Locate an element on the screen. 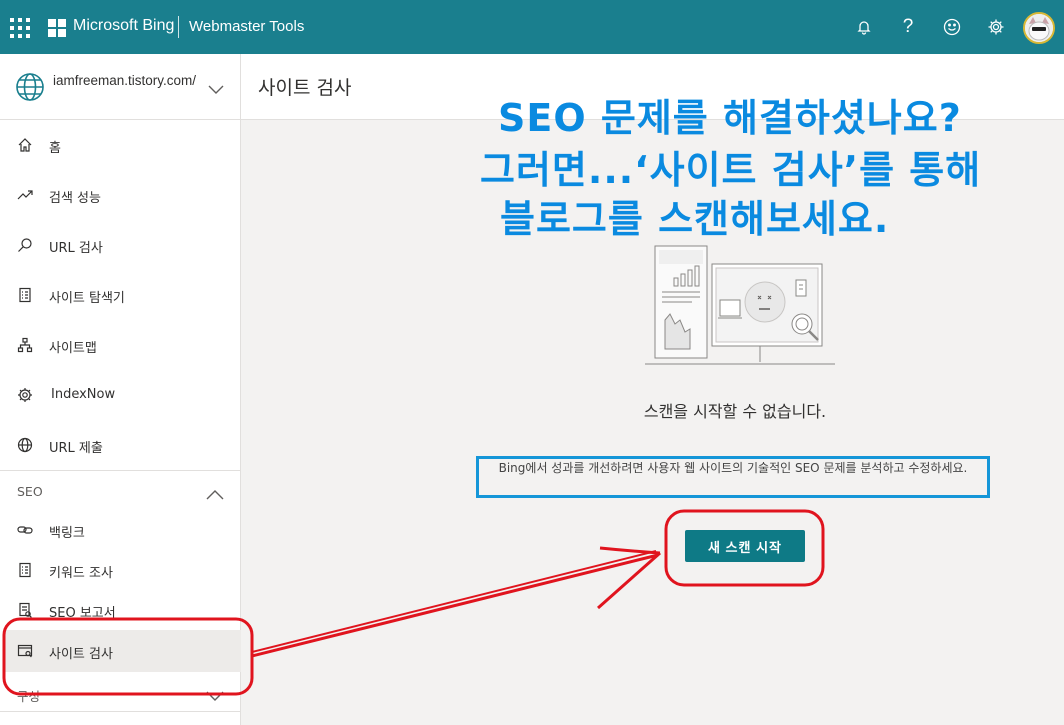 Image resolution: width=1064 pixels, height=725 pixels. link-icon is located at coordinates (25, 530).